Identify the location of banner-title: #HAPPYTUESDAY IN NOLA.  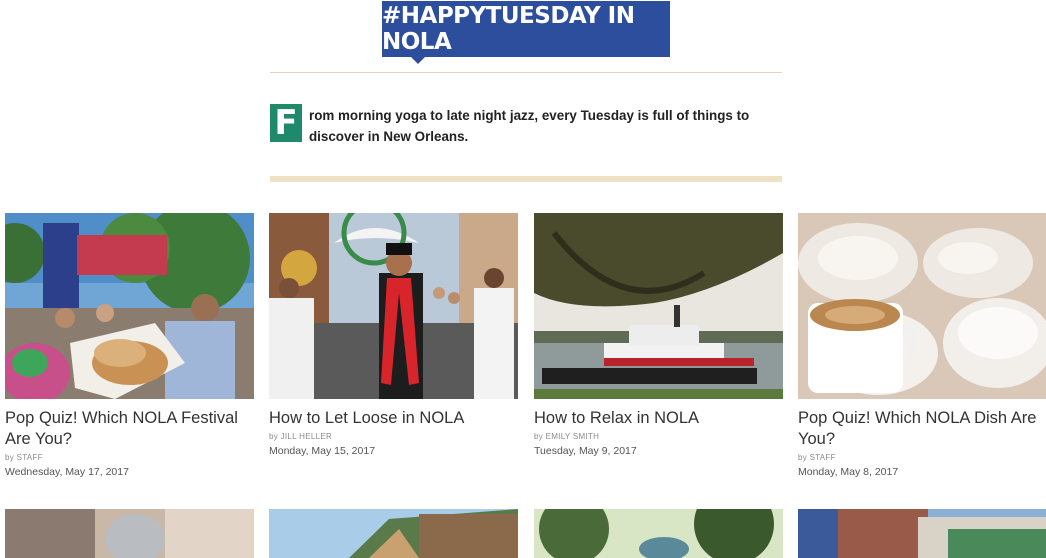
(508, 29).